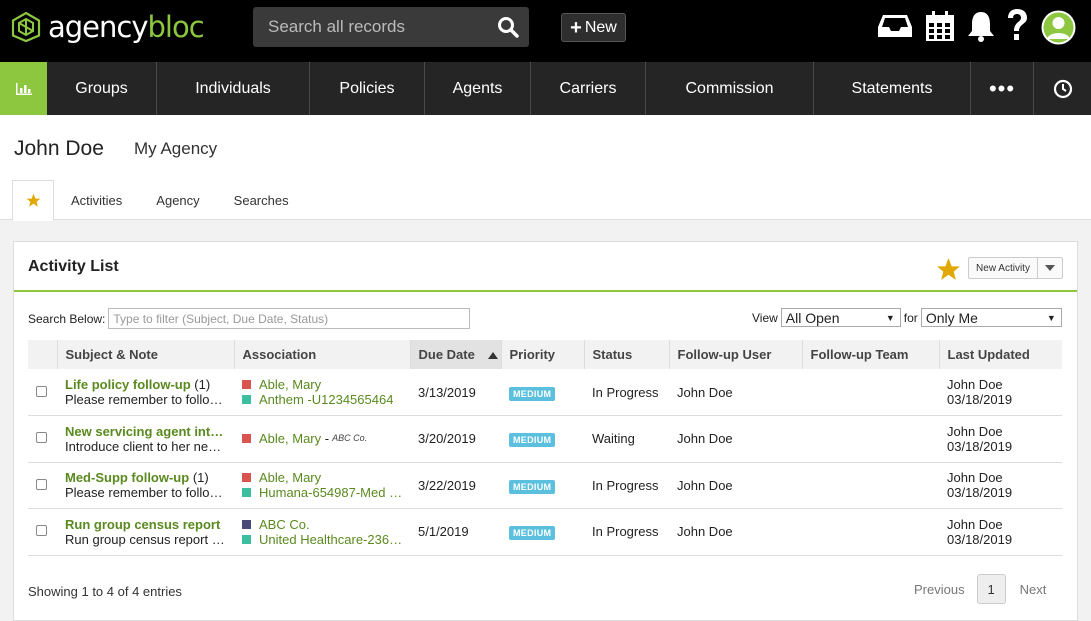 The image size is (1091, 621). What do you see at coordinates (991, 317) in the screenshot?
I see `for-select: Only Me ▼` at bounding box center [991, 317].